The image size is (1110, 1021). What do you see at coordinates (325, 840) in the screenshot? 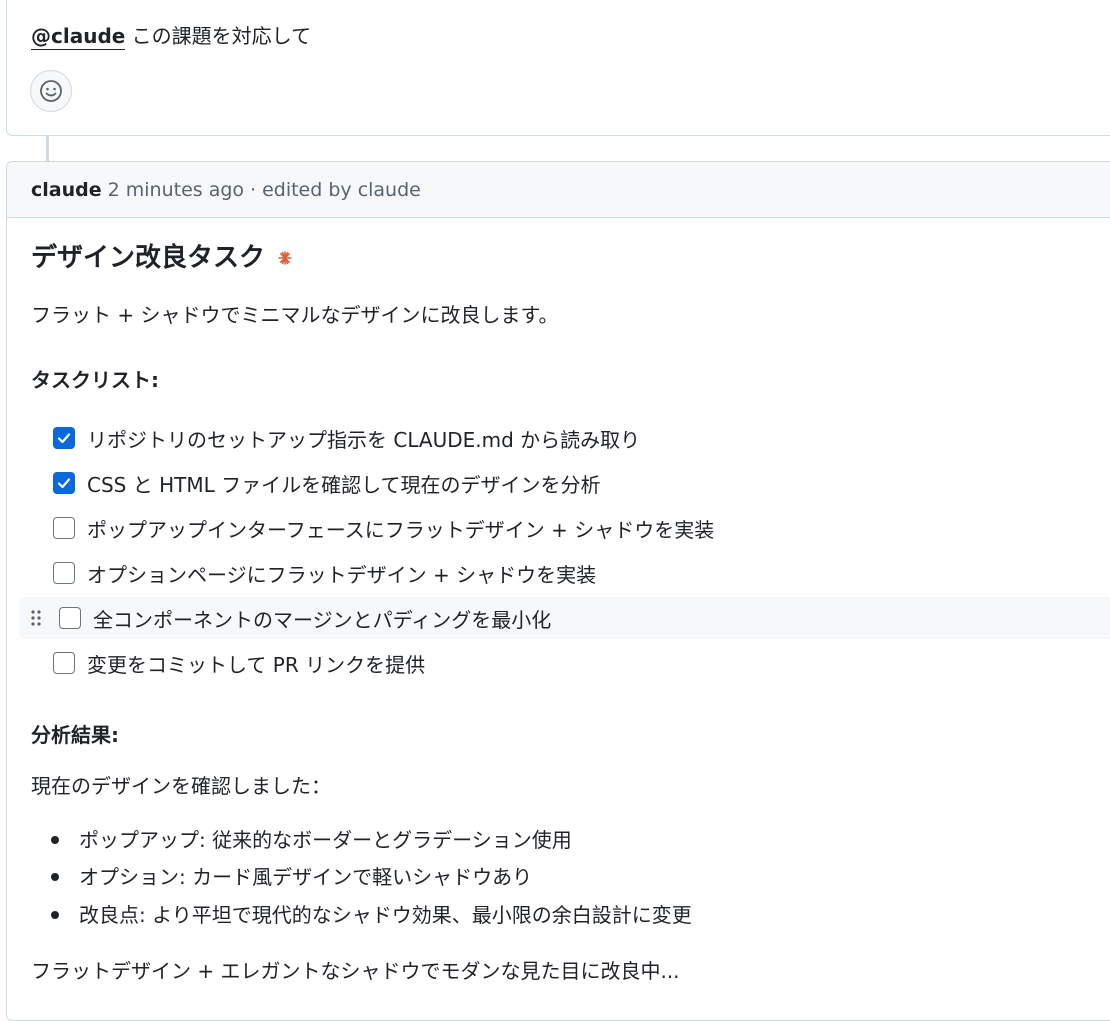
I see `list-item-text: ポップアップ: 従来的なボーダーとグラデーション使用` at bounding box center [325, 840].